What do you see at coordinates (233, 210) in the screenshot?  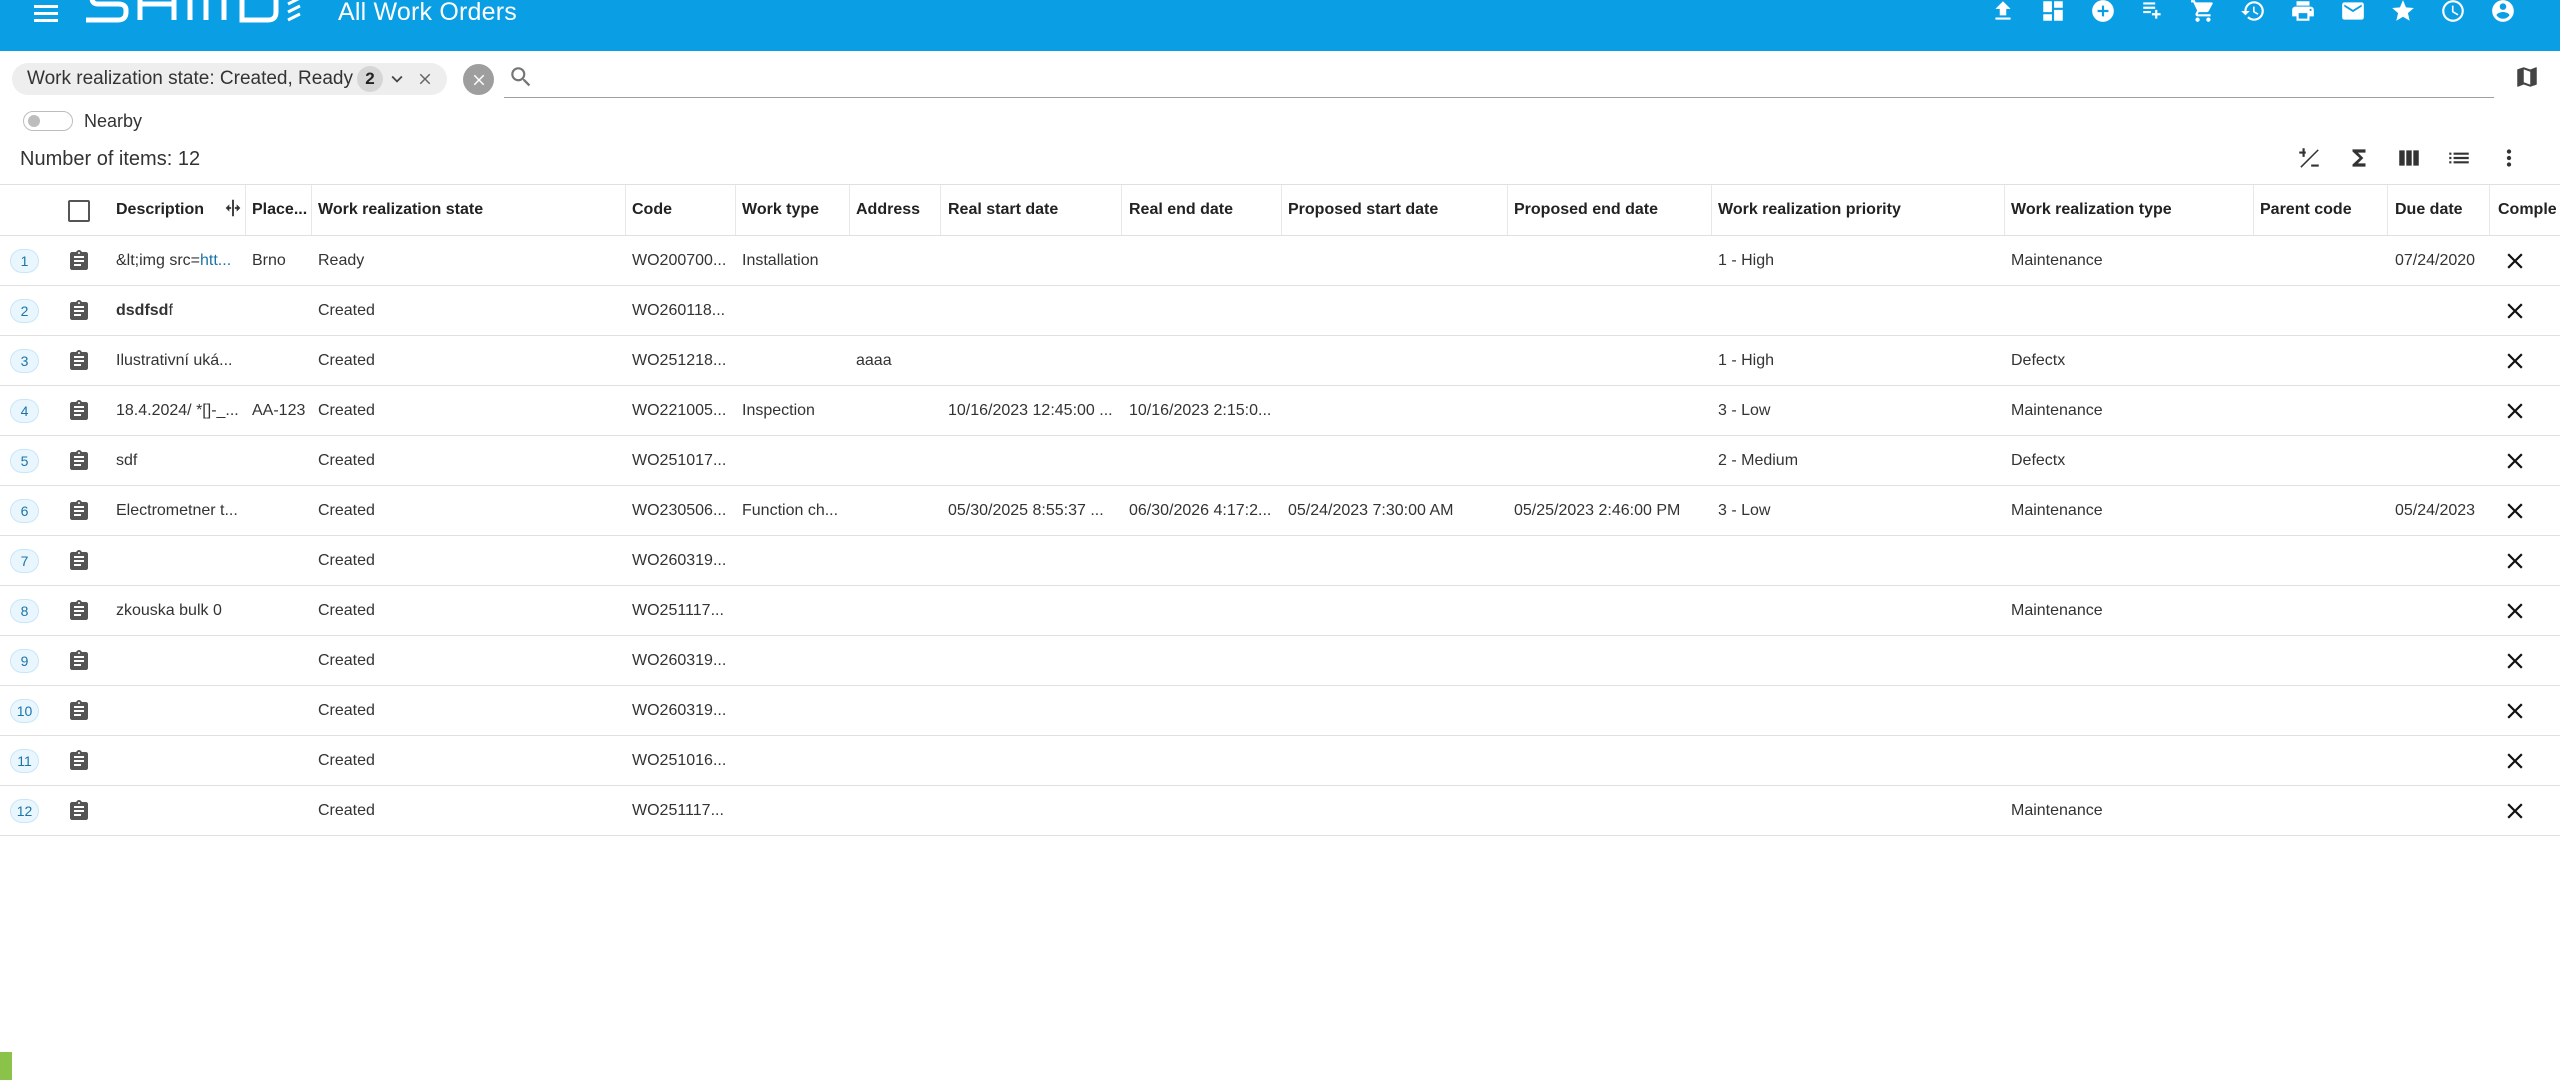 I see `column-resize-icon` at bounding box center [233, 210].